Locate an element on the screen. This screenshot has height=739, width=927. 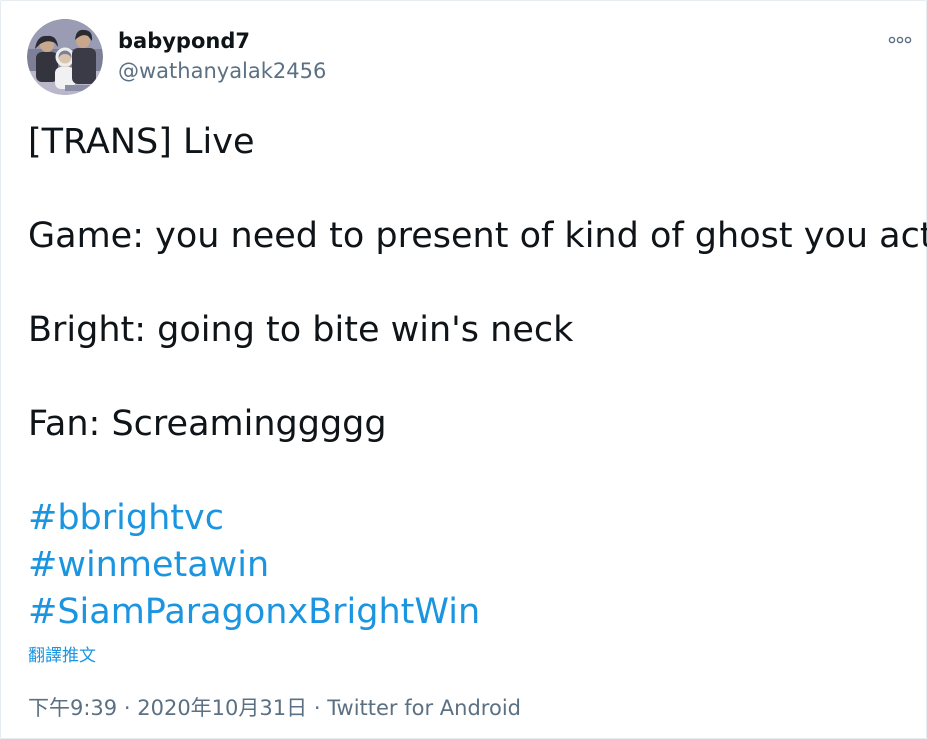
tweet-source: Twitter for Android is located at coordinates (424, 708).